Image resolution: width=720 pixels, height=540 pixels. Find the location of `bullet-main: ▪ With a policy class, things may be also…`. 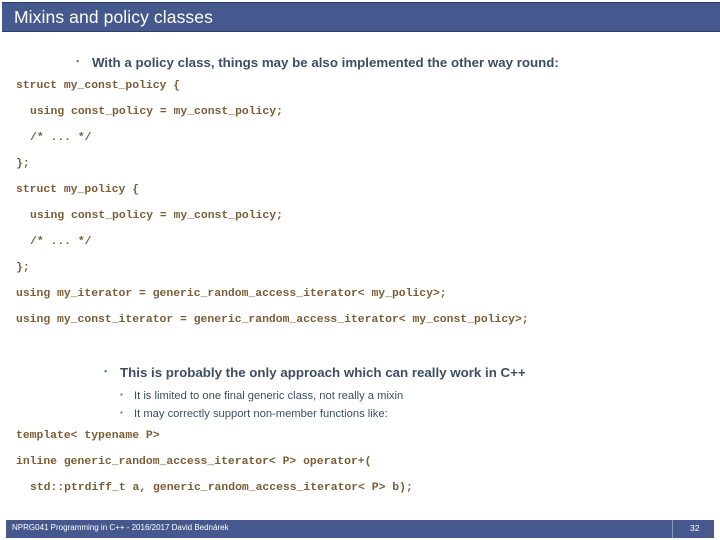

bullet-main: ▪ With a policy class, things may be also… is located at coordinates (317, 62).